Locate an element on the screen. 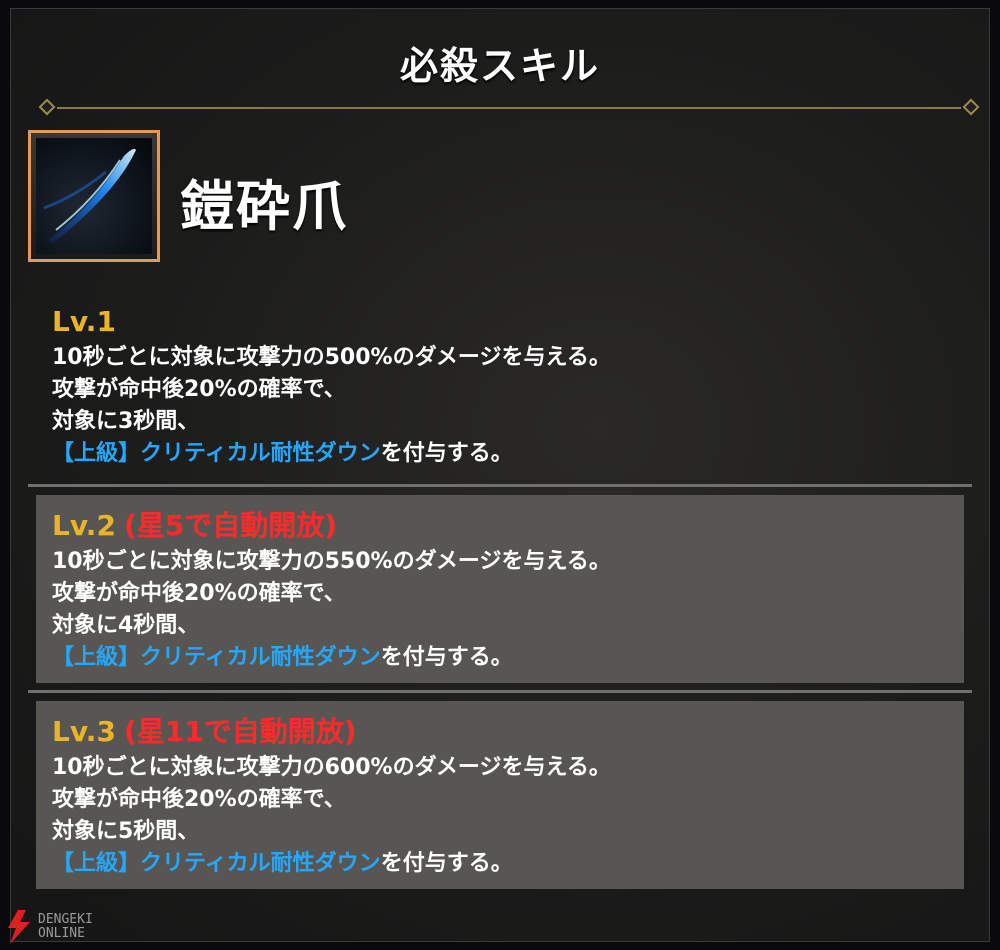  level-1-header: Lv.1 is located at coordinates (331, 322).